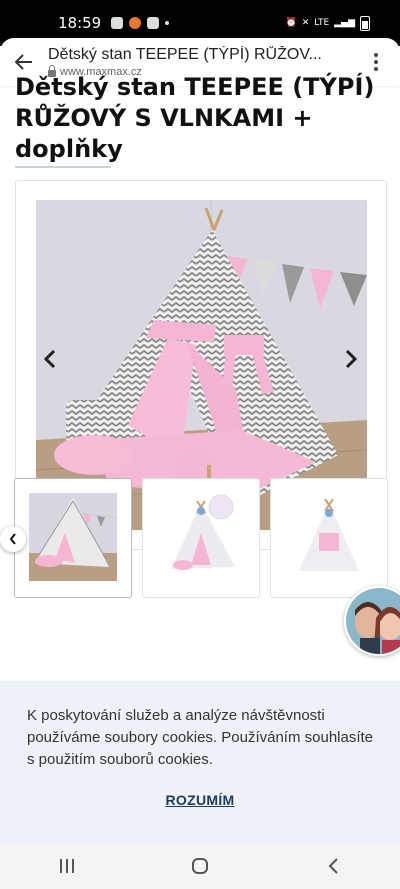 Image resolution: width=400 pixels, height=889 pixels. I want to click on alarm-icon: ⏰, so click(291, 23).